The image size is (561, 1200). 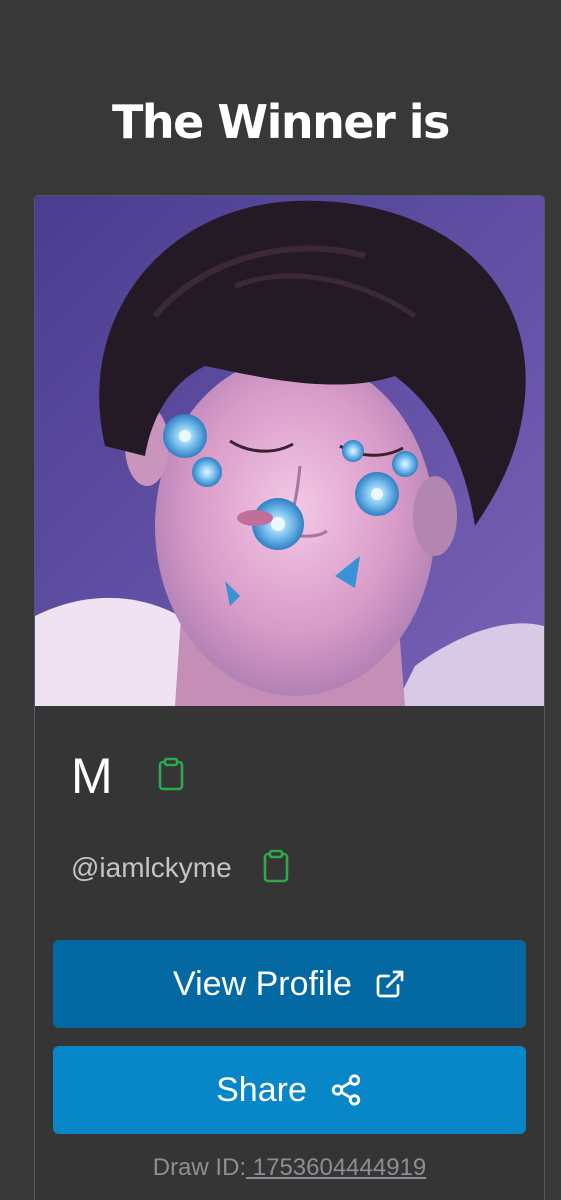 What do you see at coordinates (336, 1167) in the screenshot?
I see `draw-id-link: 1753604444919` at bounding box center [336, 1167].